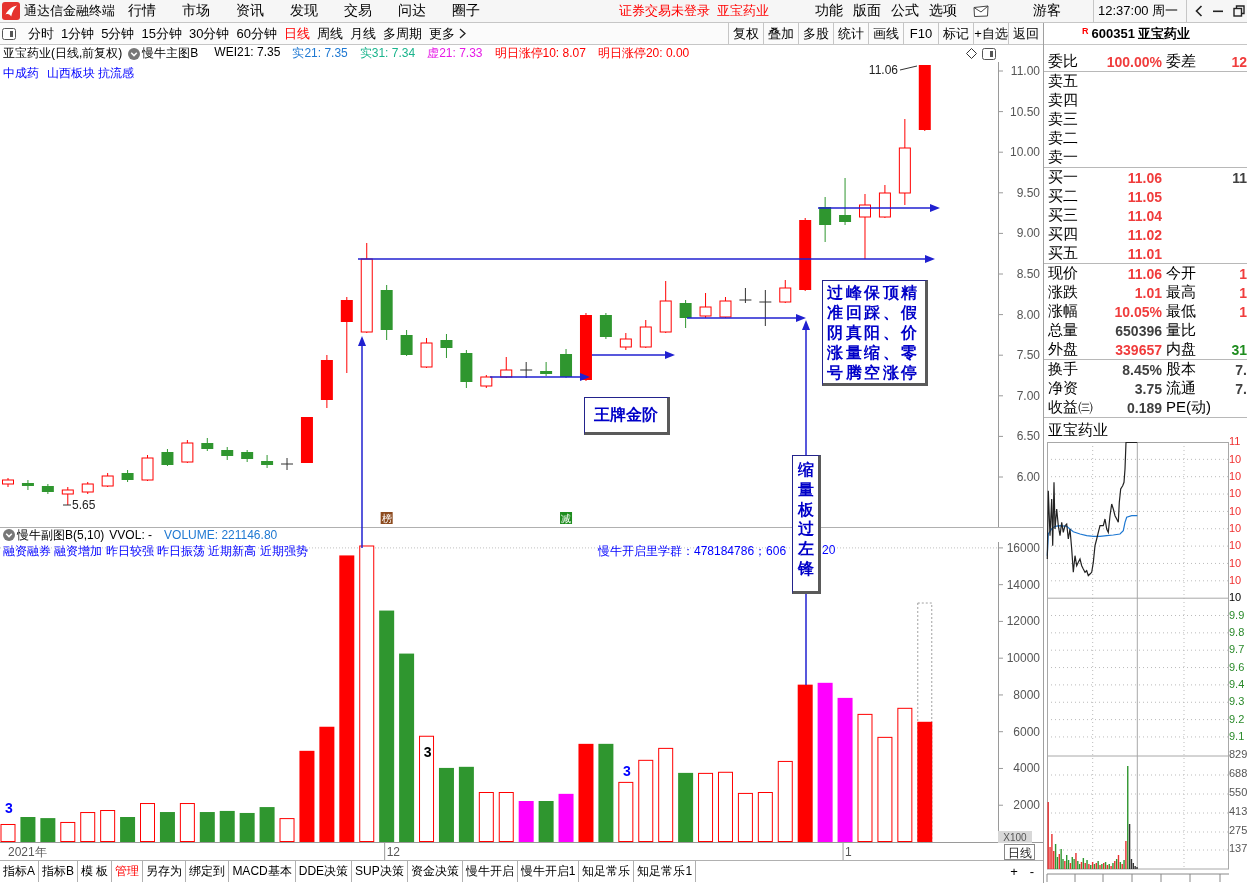 The width and height of the screenshot is (1247, 883). Describe the element at coordinates (548, 871) in the screenshot. I see `template-tab: 慢牛开启1` at that location.